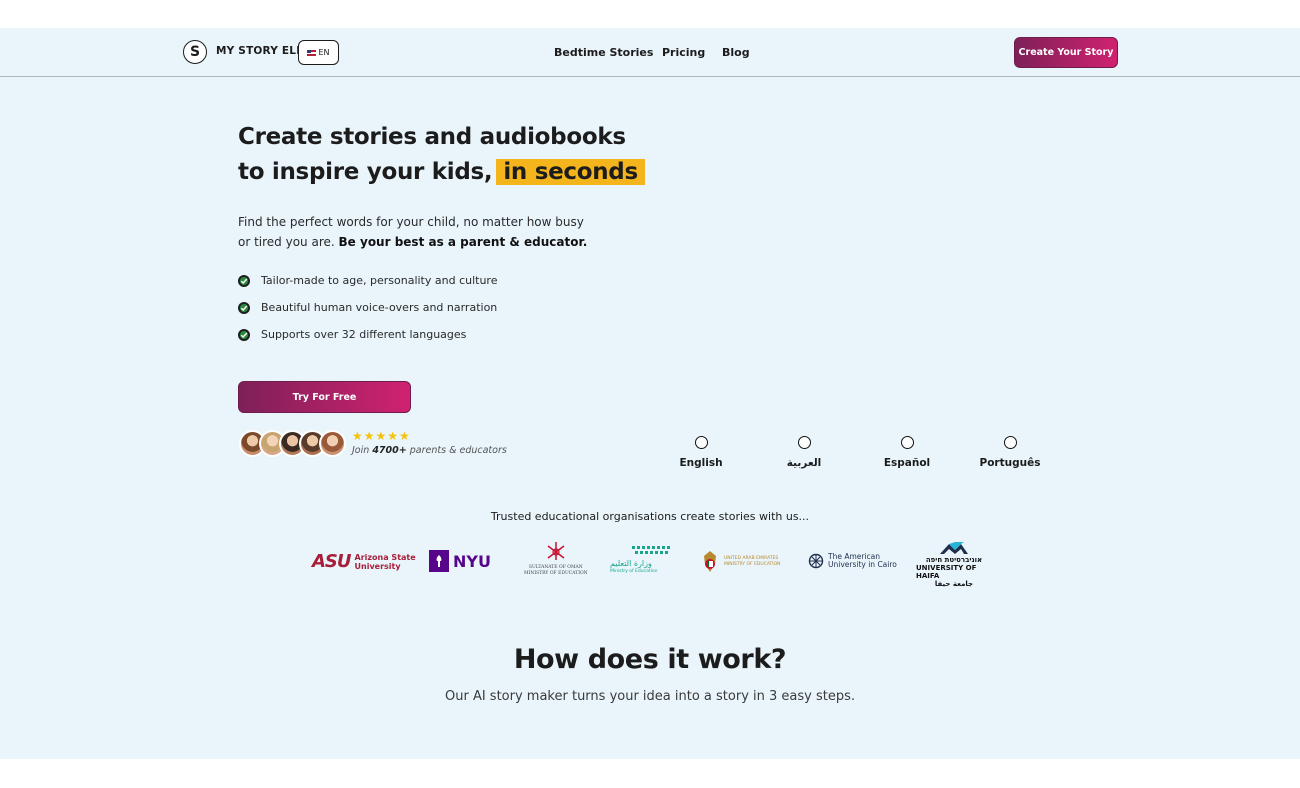 The height and width of the screenshot is (788, 1300). Describe the element at coordinates (862, 564) in the screenshot. I see `auc-name-line2: University in Cairo` at that location.